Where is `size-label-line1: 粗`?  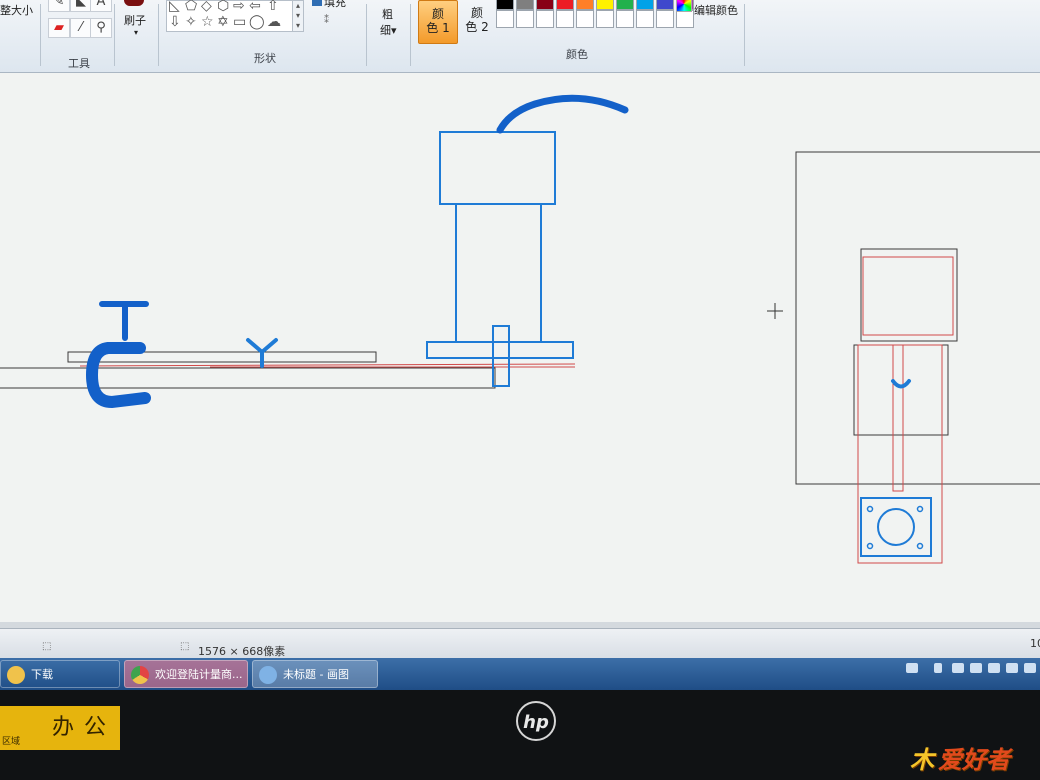
size-label-line1: 粗 is located at coordinates (387, 14).